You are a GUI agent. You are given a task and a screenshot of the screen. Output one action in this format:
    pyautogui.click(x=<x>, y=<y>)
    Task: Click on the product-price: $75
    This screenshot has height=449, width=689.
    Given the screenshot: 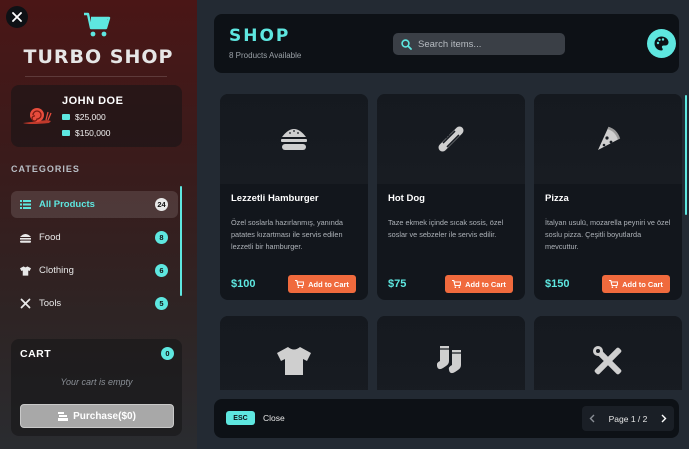 What is the action you would take?
    pyautogui.click(x=397, y=284)
    